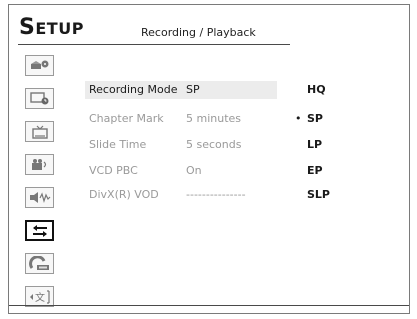  Describe the element at coordinates (39, 263) in the screenshot. I see `dvd-disc-icon` at that location.